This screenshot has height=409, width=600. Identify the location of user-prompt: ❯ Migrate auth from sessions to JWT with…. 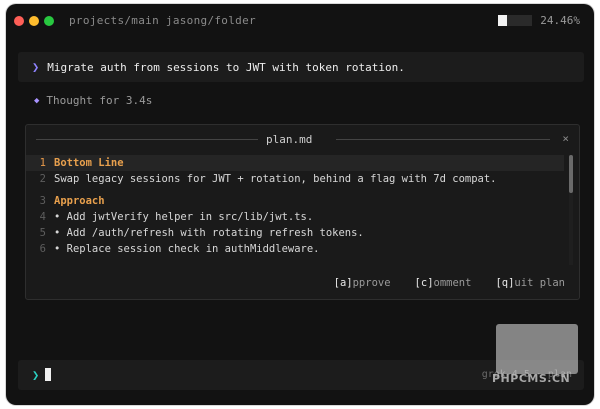
(301, 67).